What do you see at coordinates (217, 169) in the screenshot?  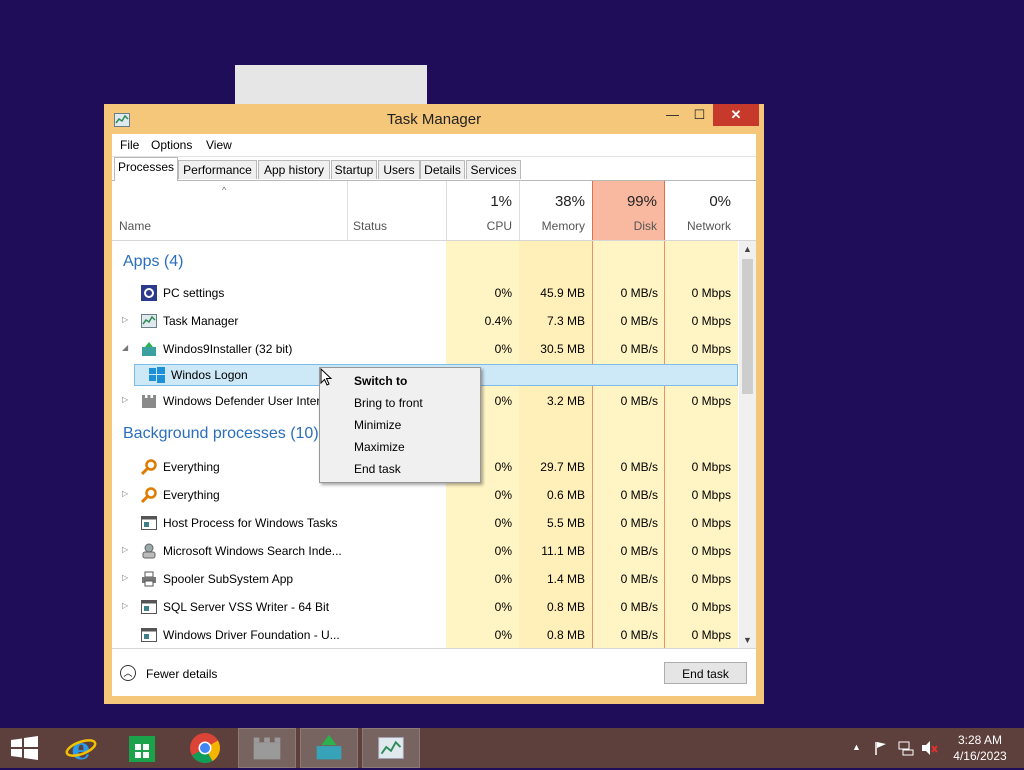 I see `tab-performance: Performance` at bounding box center [217, 169].